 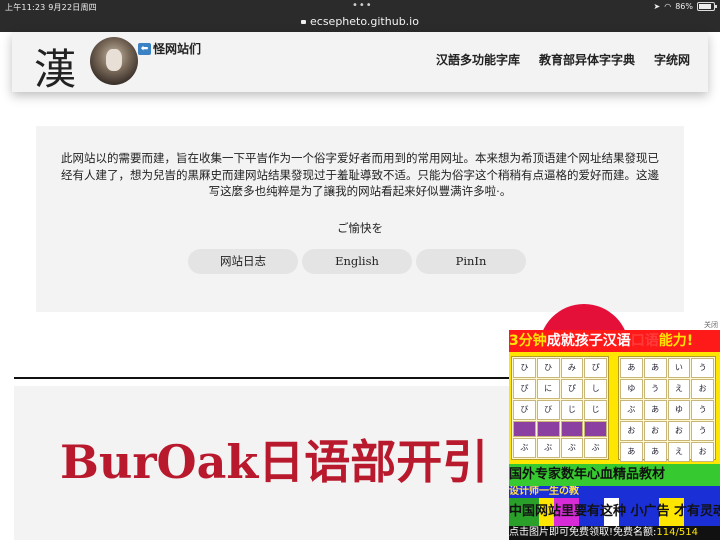 I want to click on site-logo: 漢, so click(x=55, y=66).